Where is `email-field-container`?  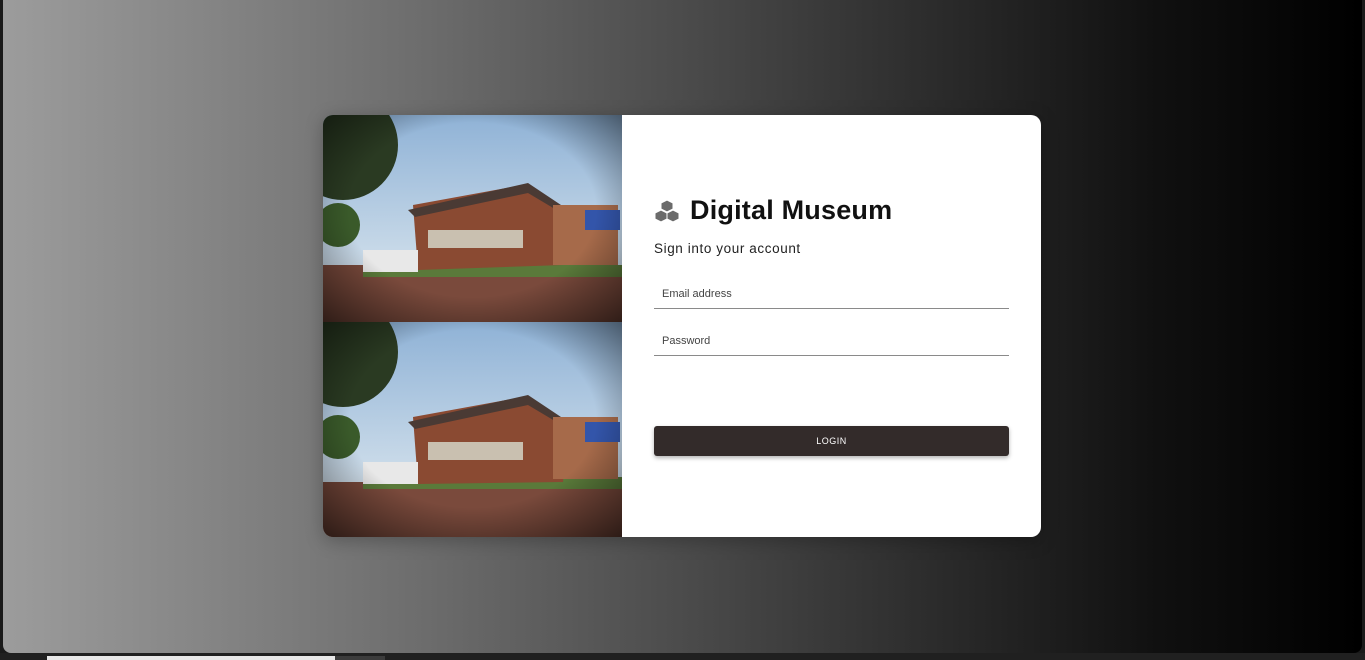
email-field-container is located at coordinates (831, 294).